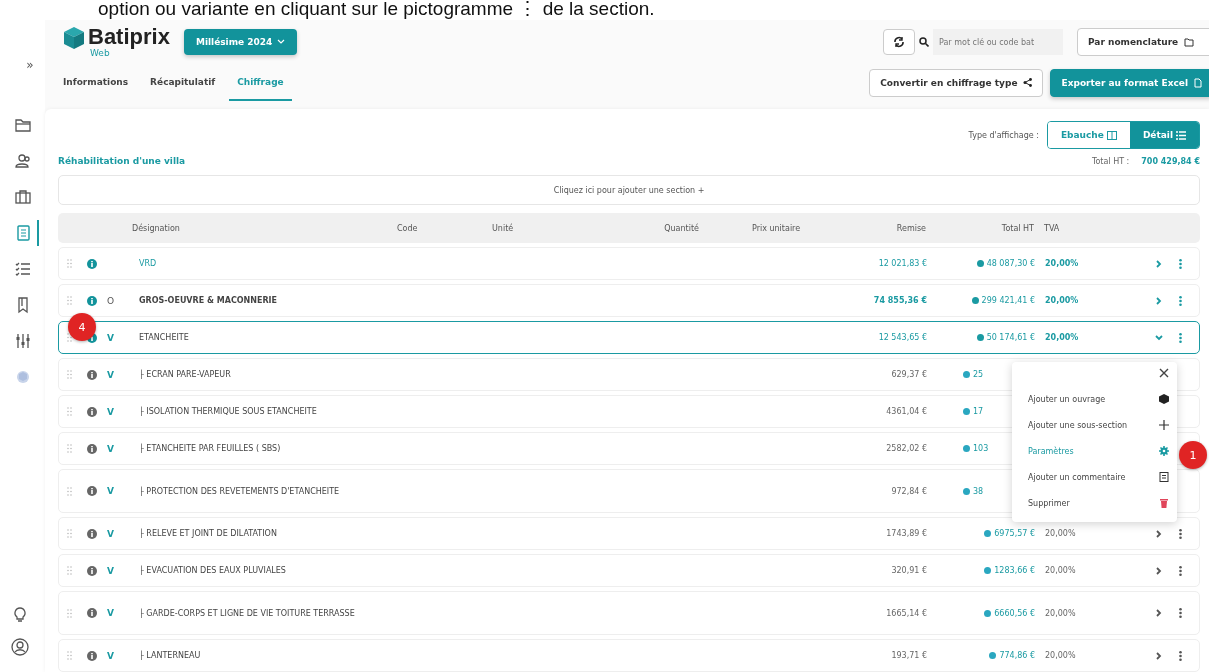  I want to click on column-header: Prix unitaire, so click(776, 228).